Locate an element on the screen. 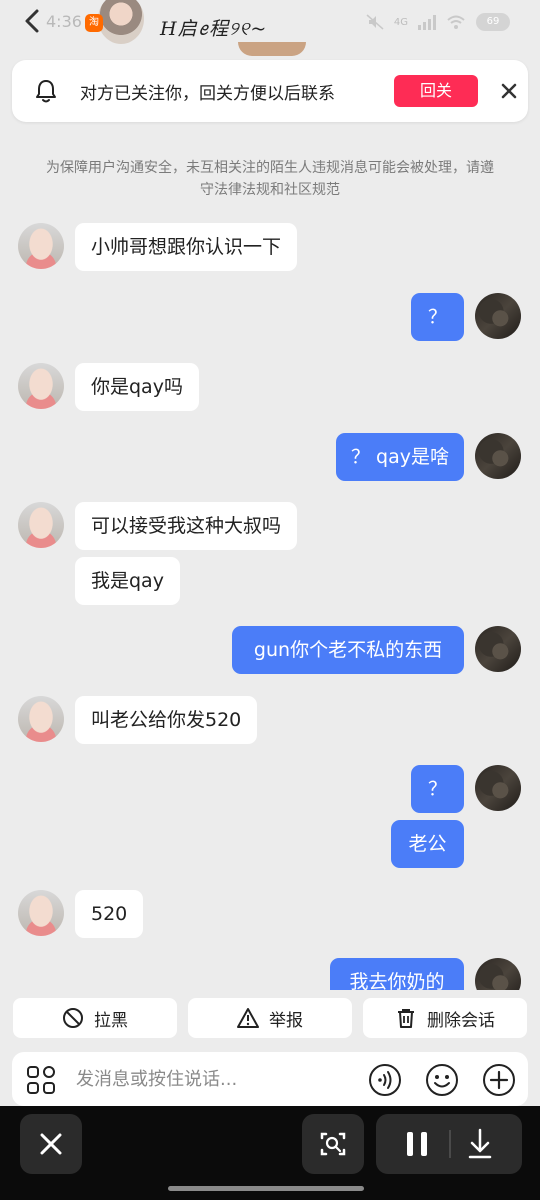  voice-icon is located at coordinates (385, 1080).